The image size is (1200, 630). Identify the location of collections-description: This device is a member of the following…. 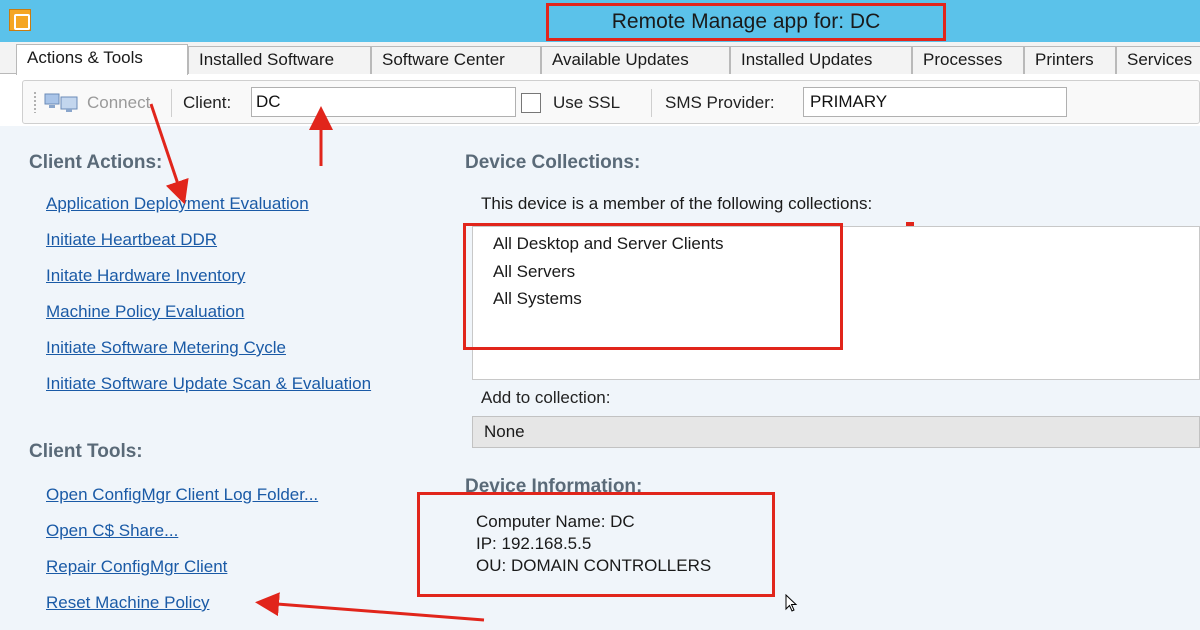
(677, 203).